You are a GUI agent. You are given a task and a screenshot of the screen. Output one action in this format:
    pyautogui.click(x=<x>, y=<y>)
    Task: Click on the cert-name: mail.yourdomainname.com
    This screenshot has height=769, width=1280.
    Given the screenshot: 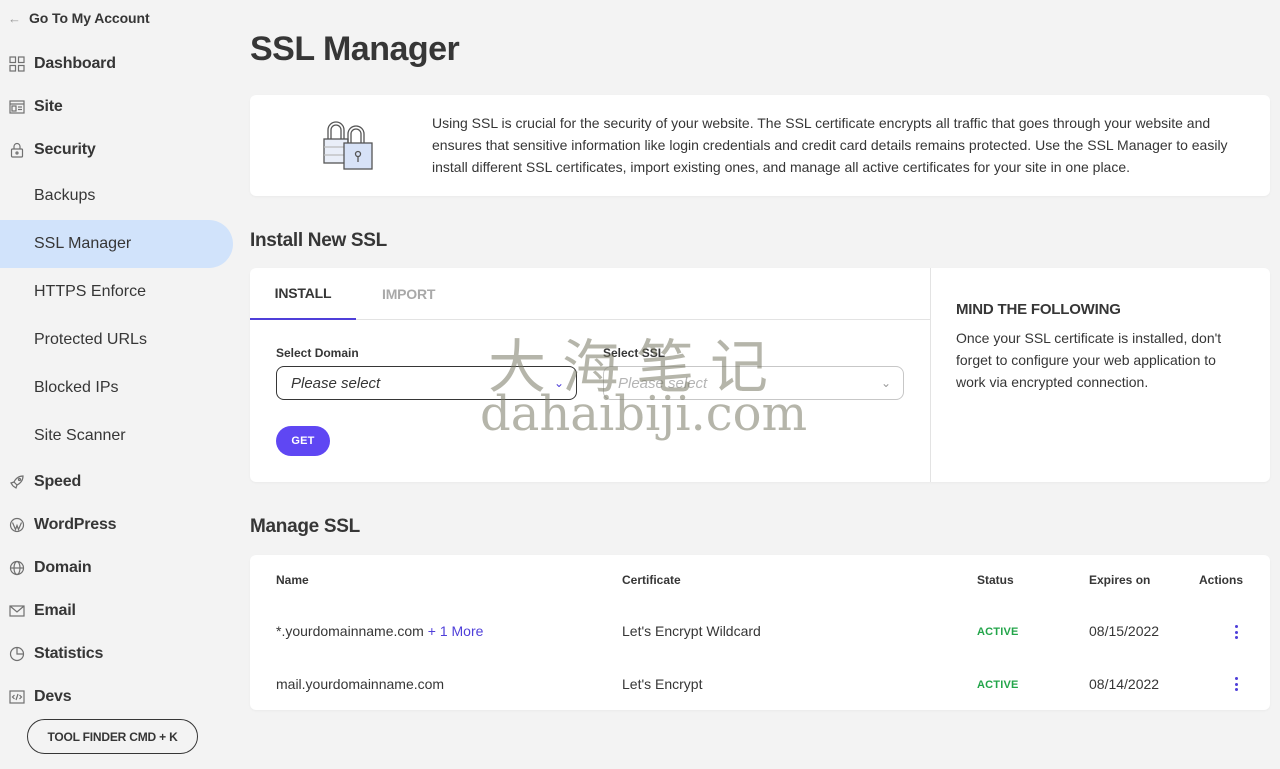 What is the action you would take?
    pyautogui.click(x=360, y=684)
    